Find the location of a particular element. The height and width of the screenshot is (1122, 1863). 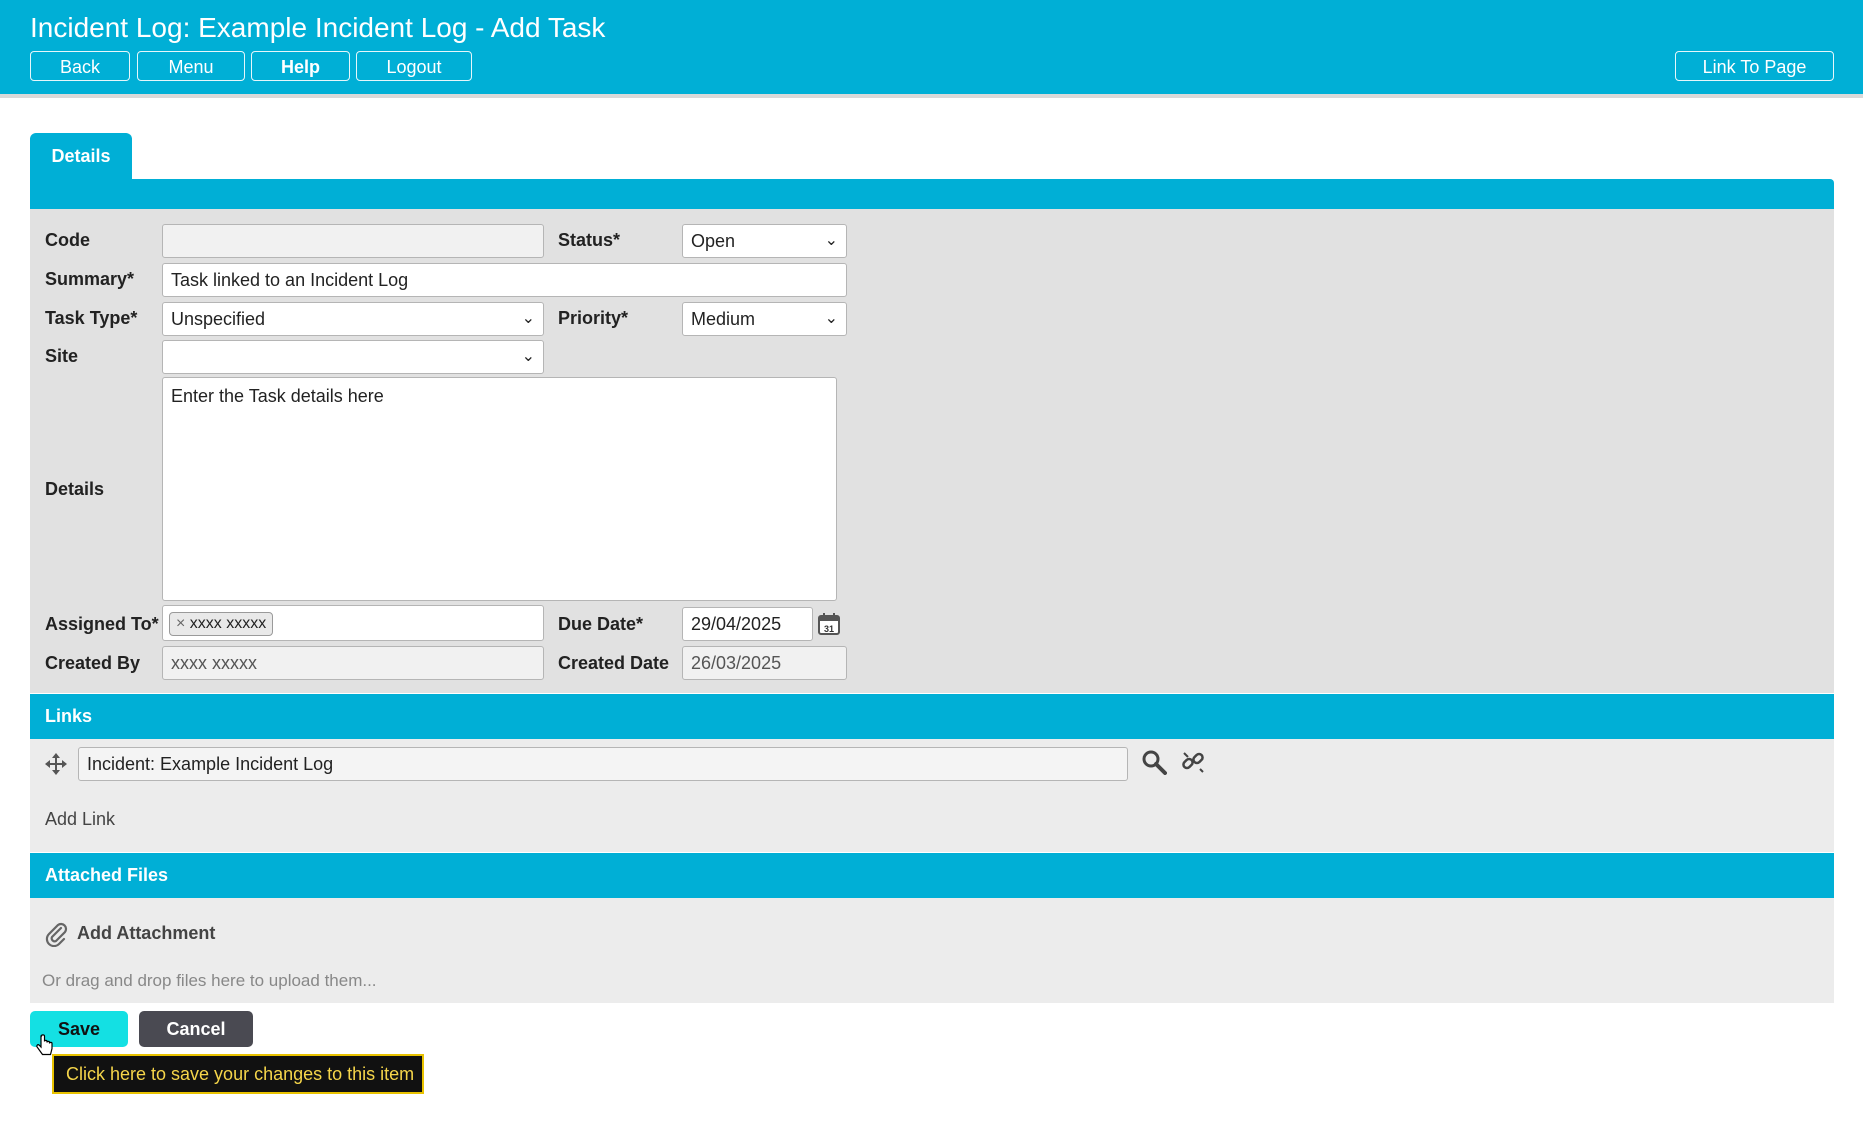

site-label: Site is located at coordinates (62, 356).